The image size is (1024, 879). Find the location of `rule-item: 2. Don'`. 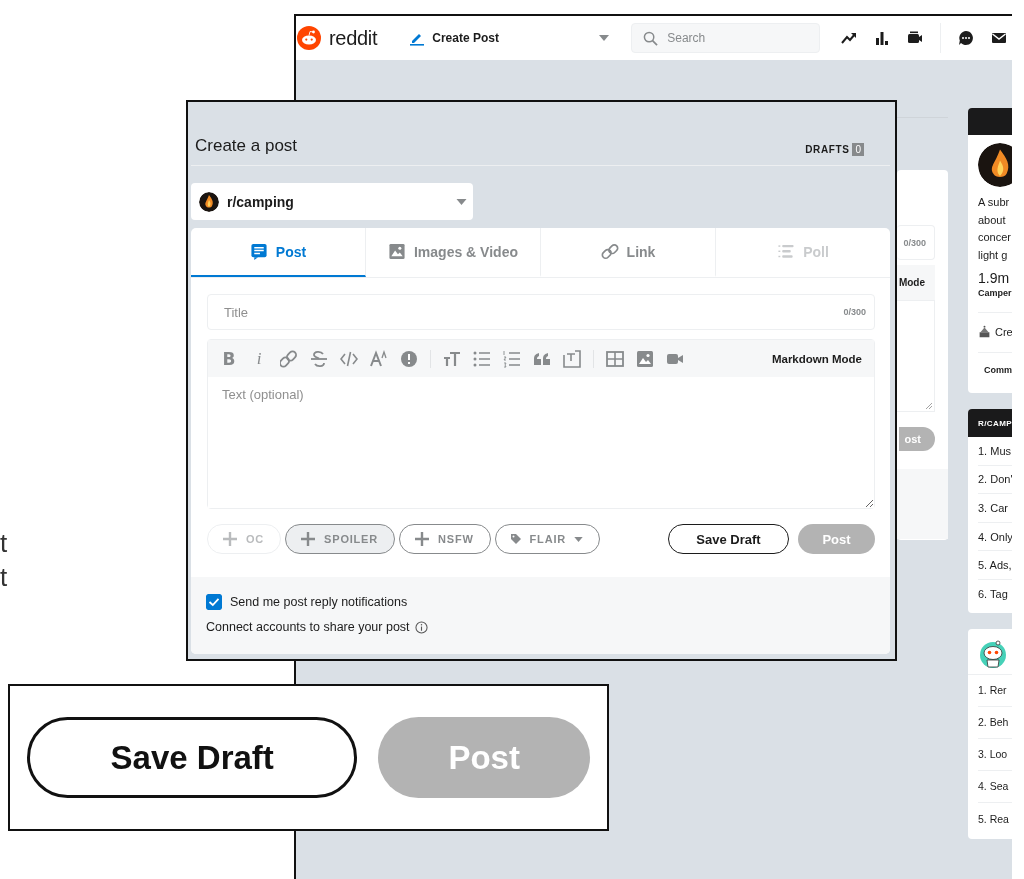

rule-item: 2. Don' is located at coordinates (995, 480).